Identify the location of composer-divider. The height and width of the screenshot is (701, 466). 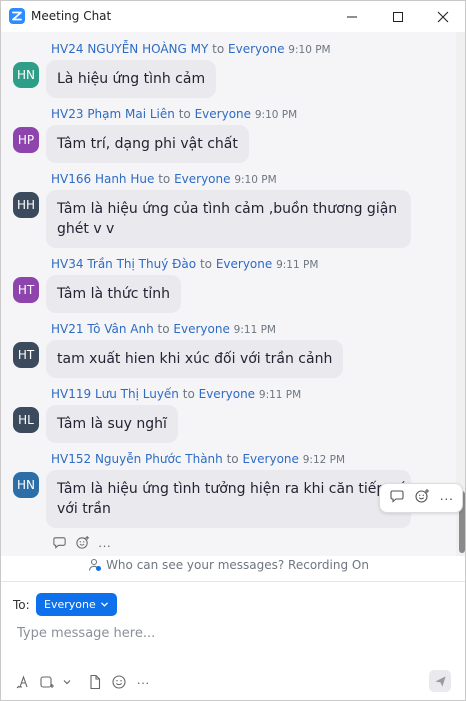
(233, 581).